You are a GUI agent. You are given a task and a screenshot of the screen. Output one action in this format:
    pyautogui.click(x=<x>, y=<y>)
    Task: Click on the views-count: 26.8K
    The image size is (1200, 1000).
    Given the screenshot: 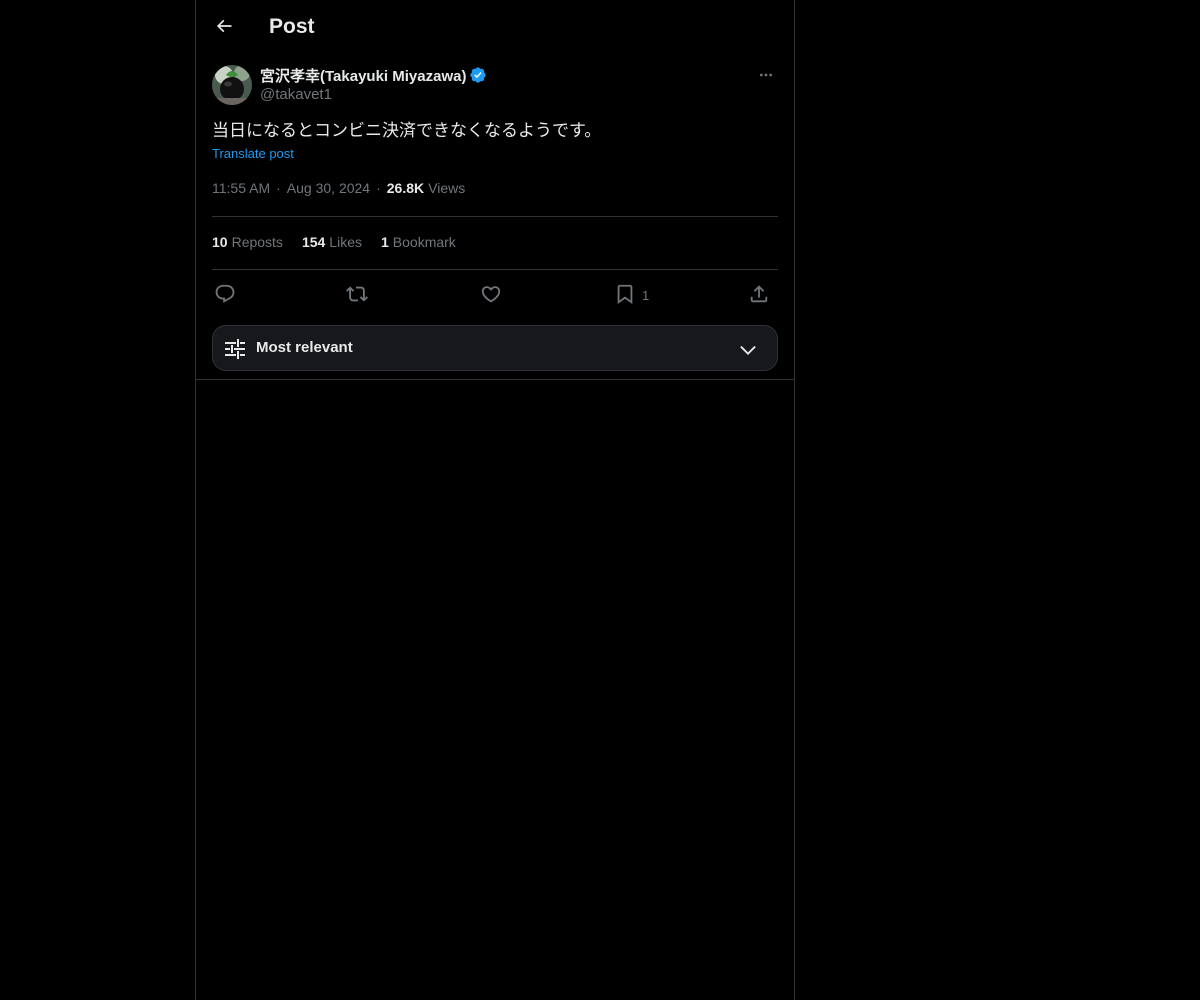 What is the action you would take?
    pyautogui.click(x=405, y=188)
    